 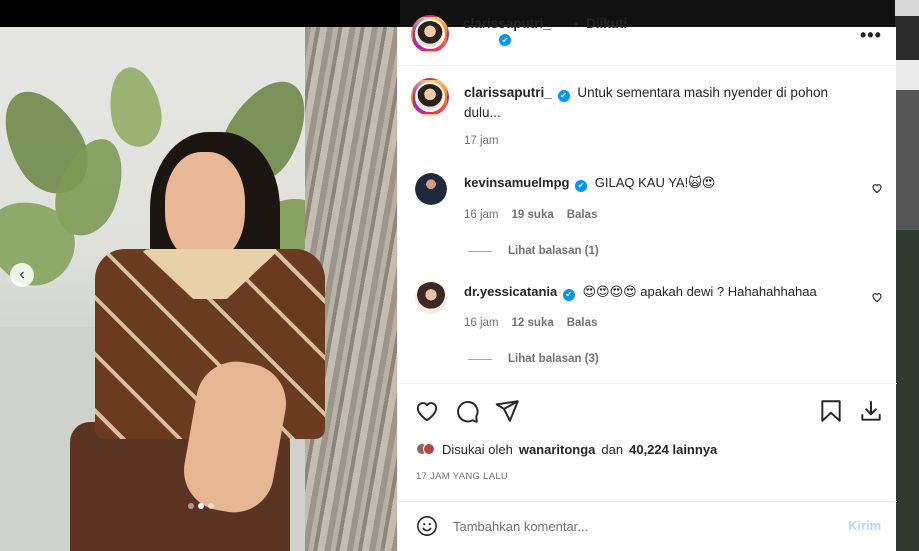 I want to click on view-replies-1: Lihat balasan (1), so click(x=533, y=251).